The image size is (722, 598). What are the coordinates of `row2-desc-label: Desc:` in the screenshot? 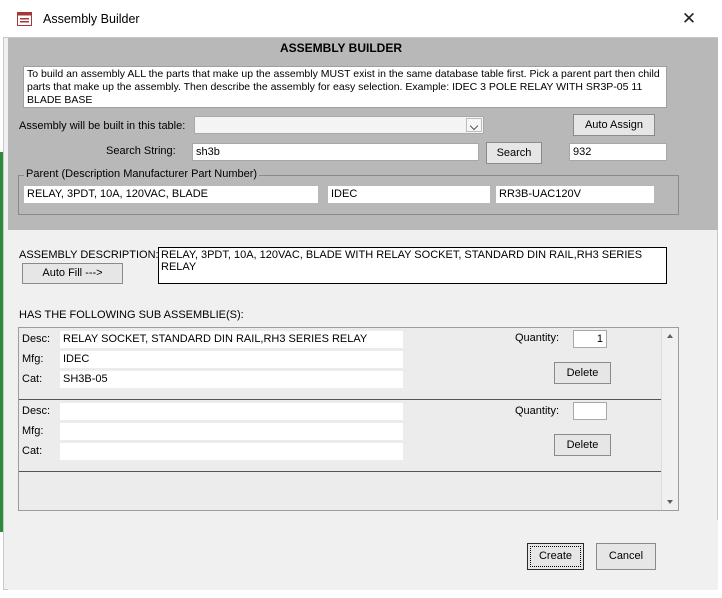 It's located at (36, 411).